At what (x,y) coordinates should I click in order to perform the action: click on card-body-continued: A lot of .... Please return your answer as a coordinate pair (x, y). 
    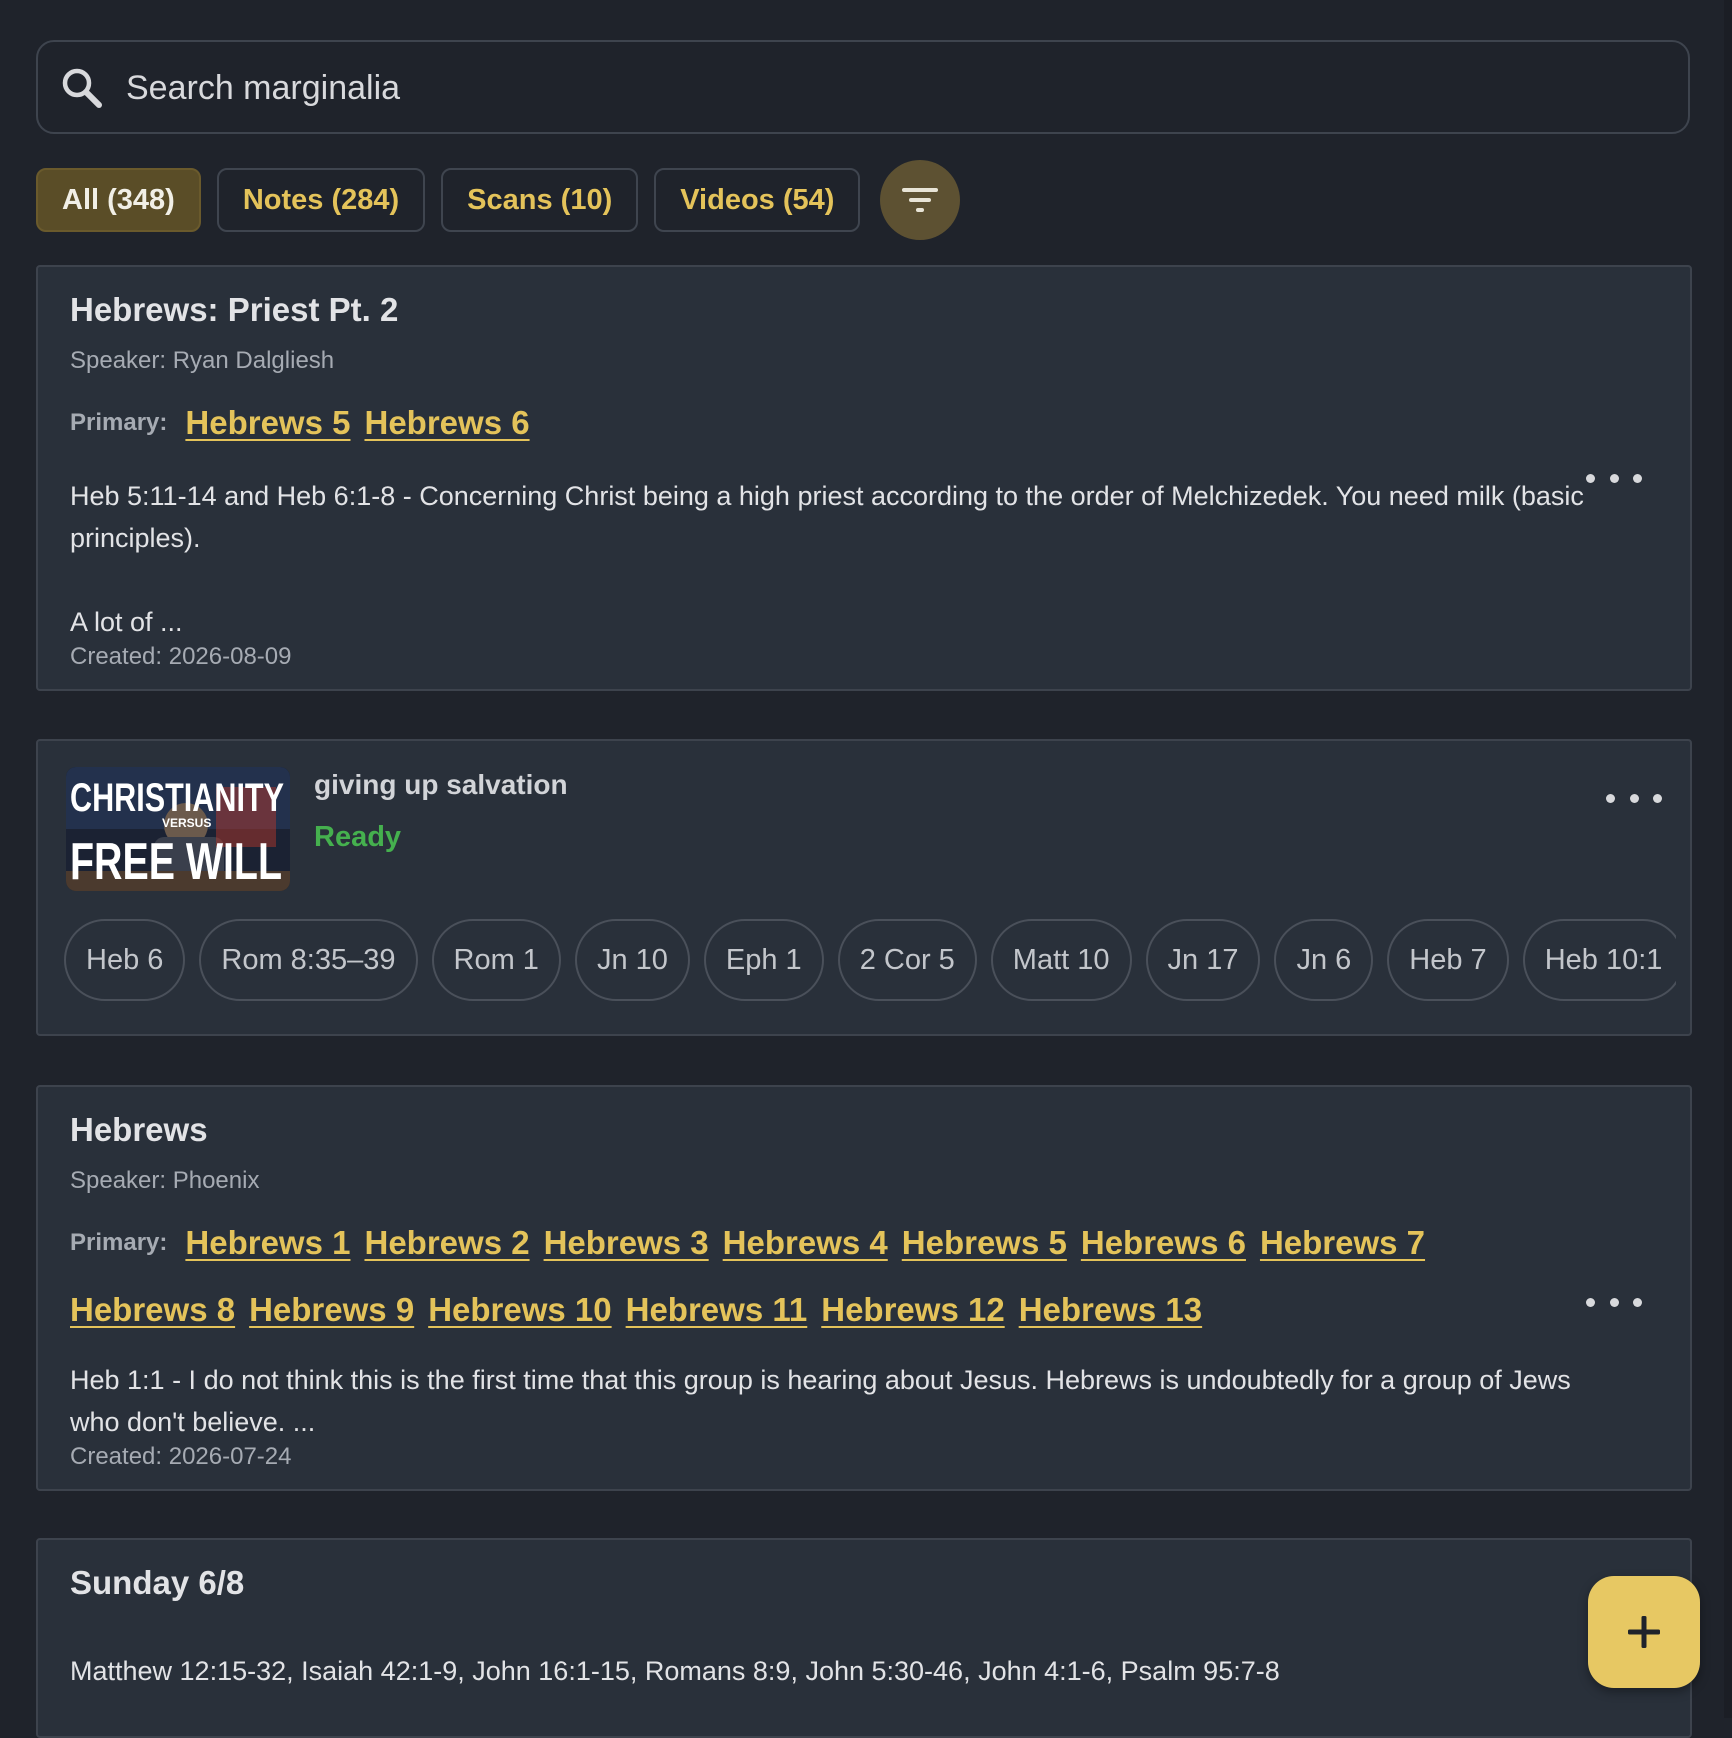
    Looking at the image, I should click on (126, 622).